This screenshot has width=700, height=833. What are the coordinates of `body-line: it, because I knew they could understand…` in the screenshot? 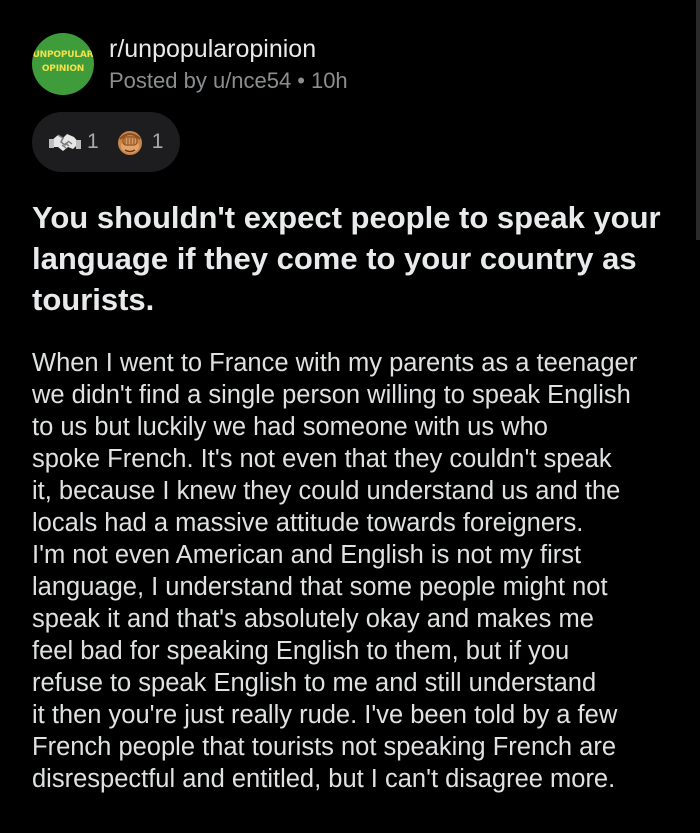 It's located at (326, 491).